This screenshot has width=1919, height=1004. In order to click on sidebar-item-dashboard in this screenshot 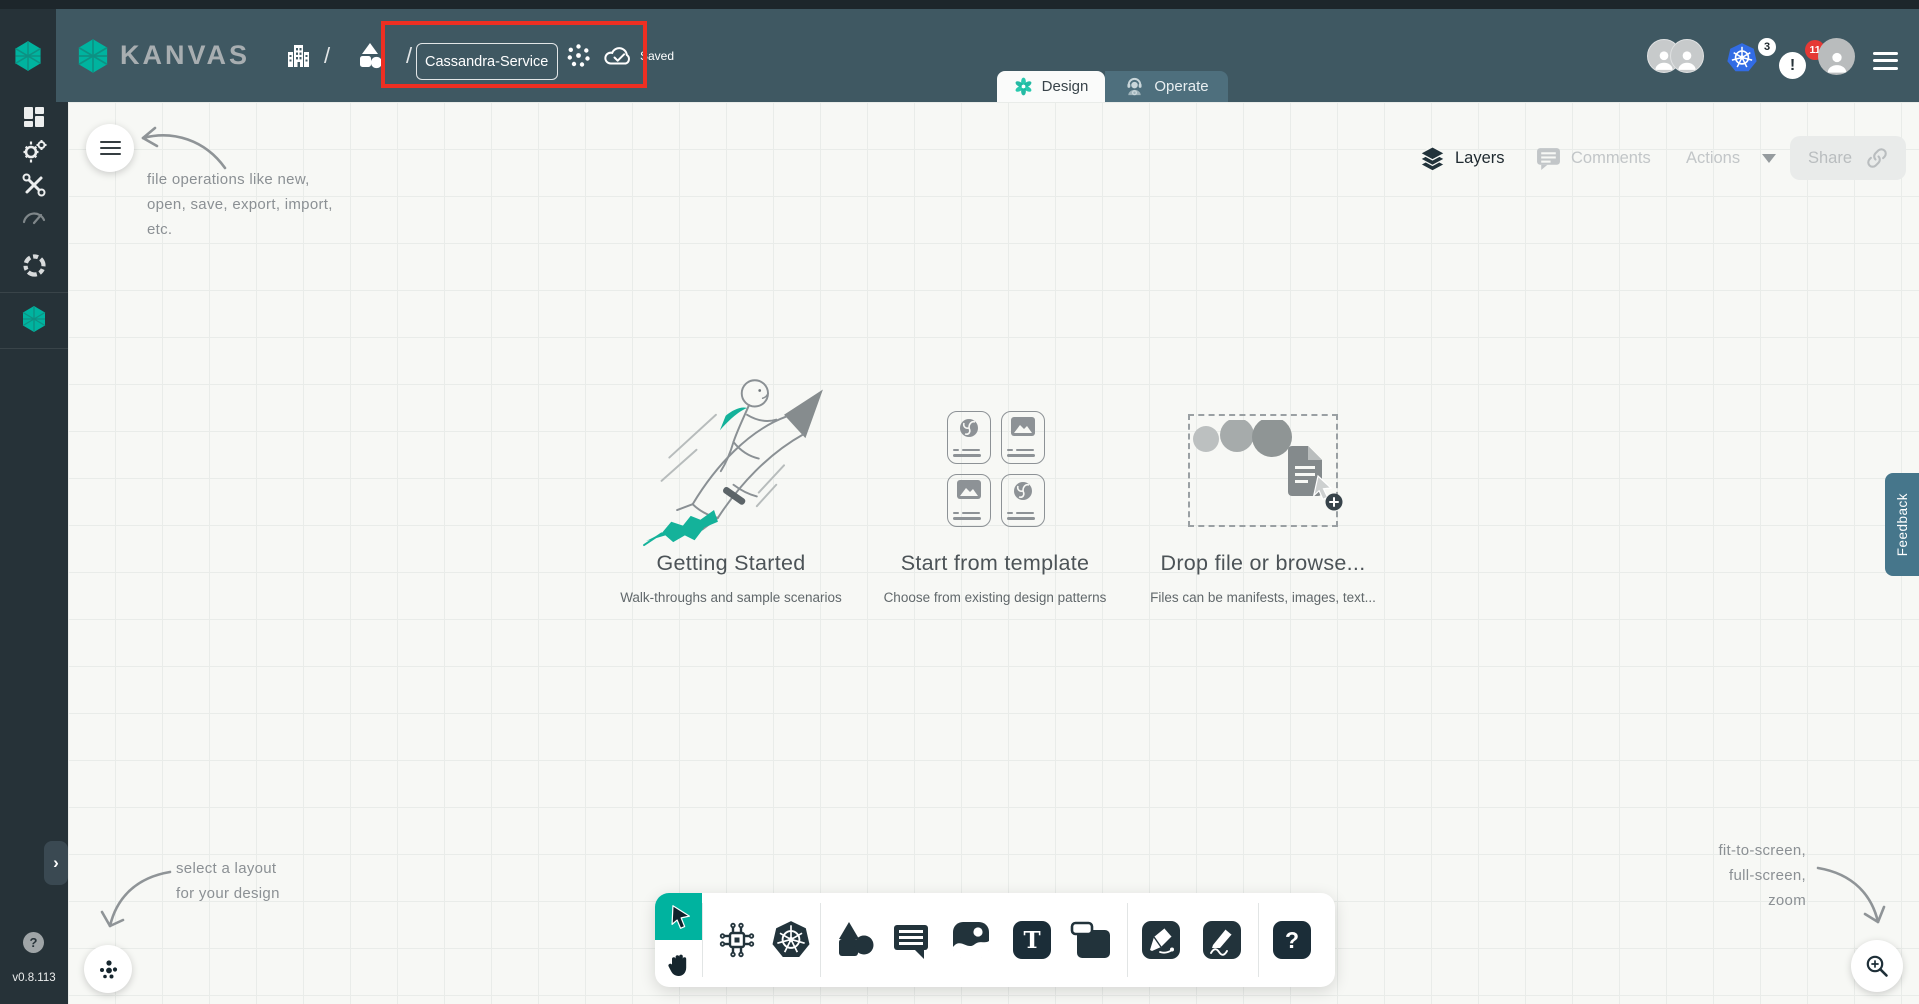, I will do `click(34, 117)`.